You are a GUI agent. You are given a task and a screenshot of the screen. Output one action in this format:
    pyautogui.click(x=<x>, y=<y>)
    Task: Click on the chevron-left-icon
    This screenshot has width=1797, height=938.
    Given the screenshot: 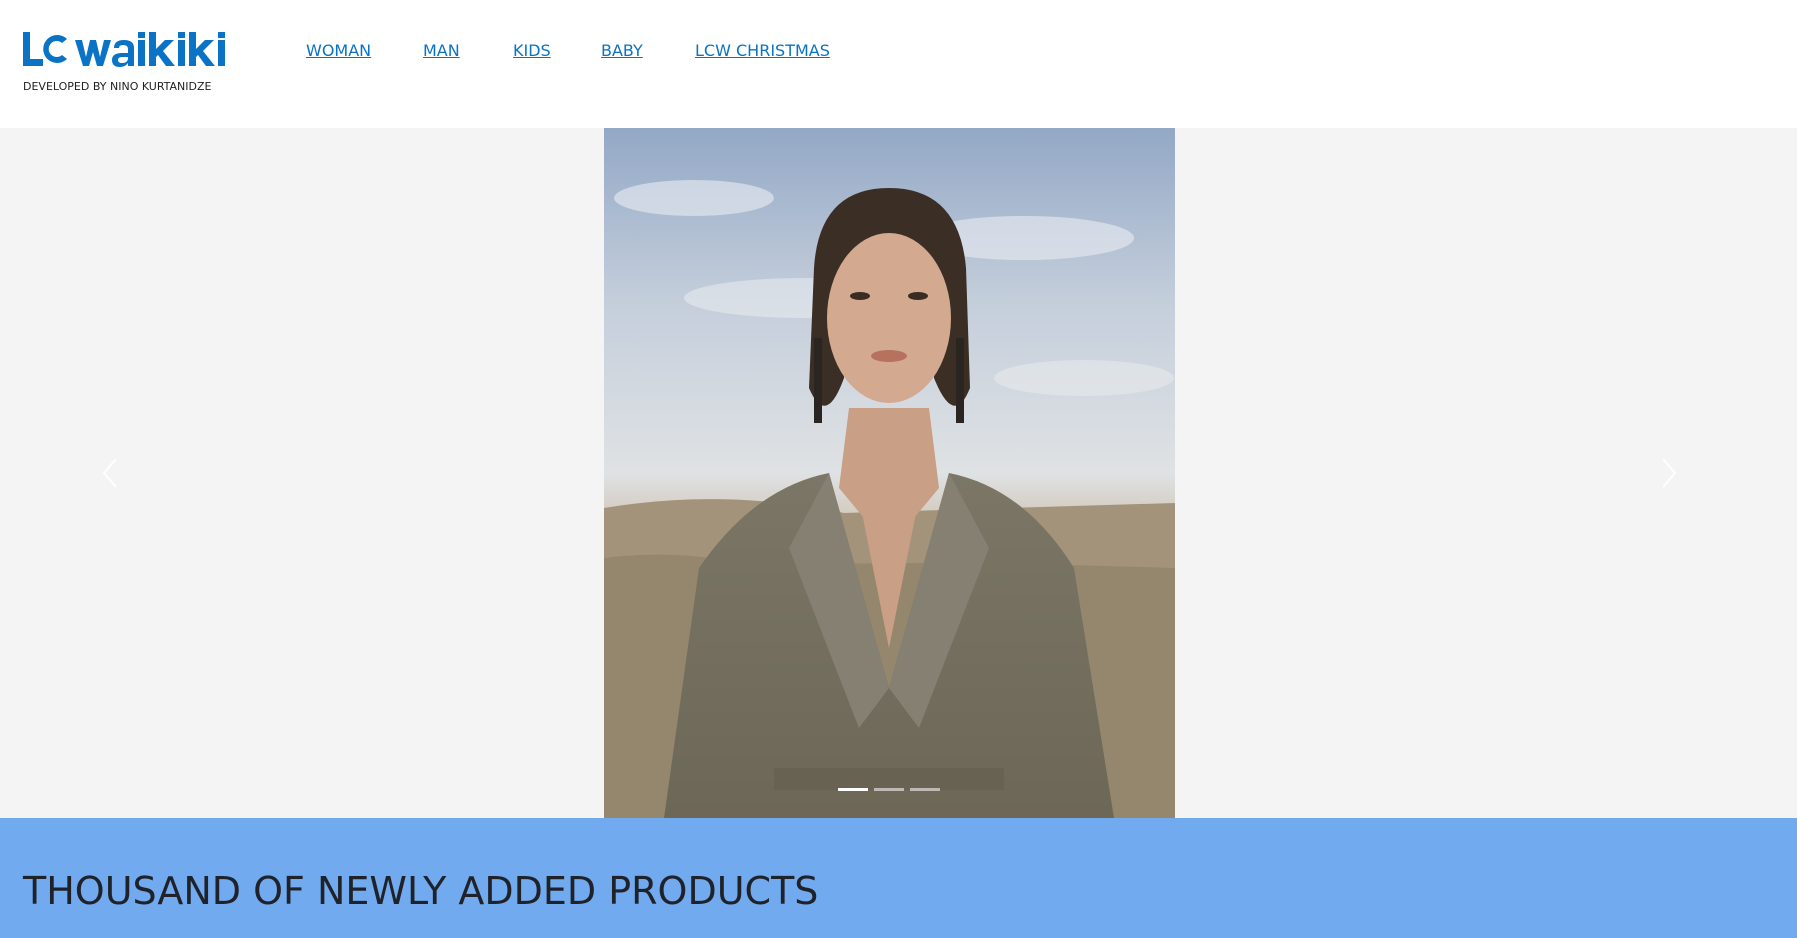 What is the action you would take?
    pyautogui.click(x=109, y=473)
    